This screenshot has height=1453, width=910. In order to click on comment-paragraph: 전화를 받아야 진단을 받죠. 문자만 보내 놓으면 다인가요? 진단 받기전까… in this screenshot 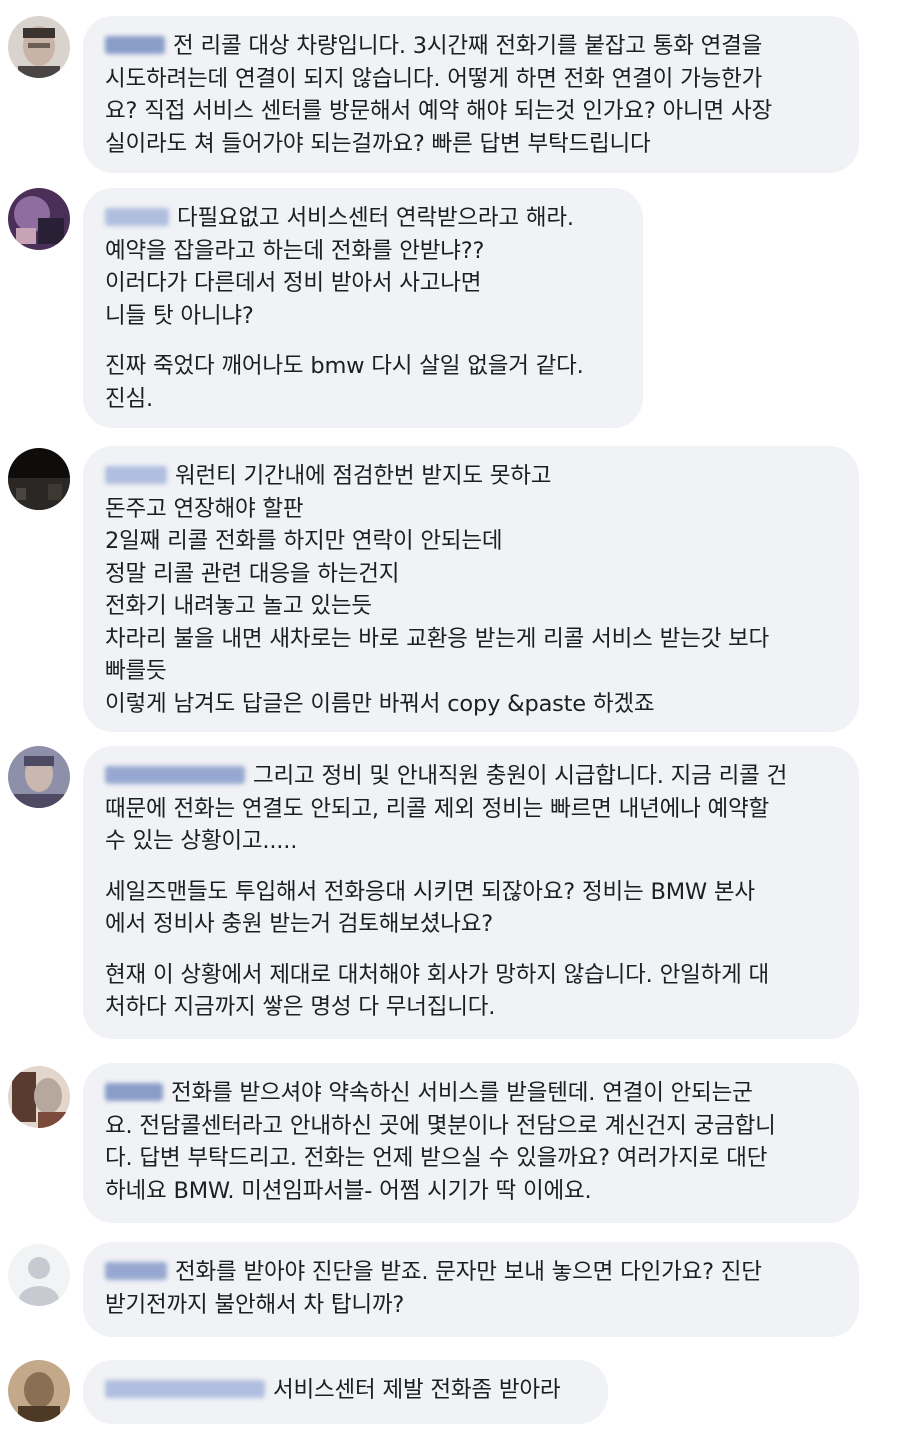, I will do `click(433, 1288)`.